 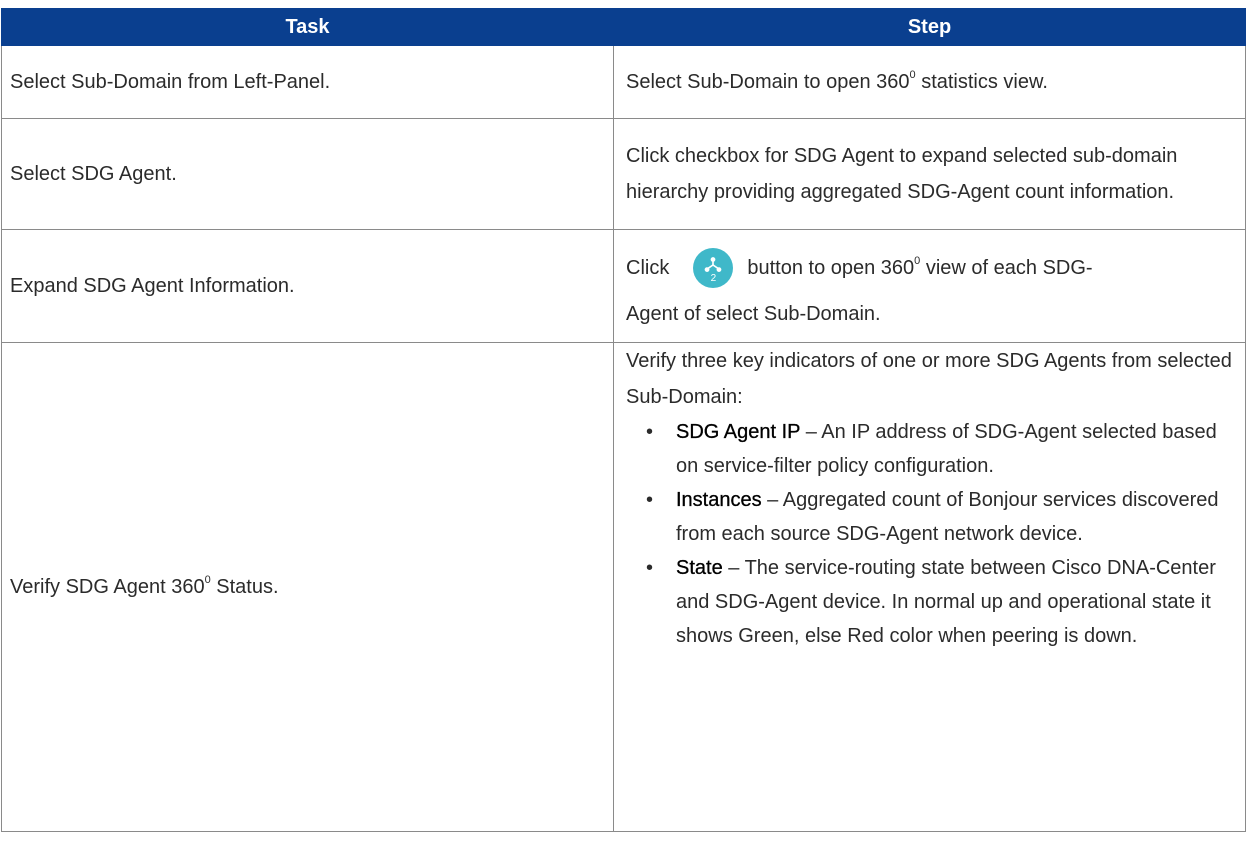 What do you see at coordinates (307, 27) in the screenshot?
I see `column-header-task: Task` at bounding box center [307, 27].